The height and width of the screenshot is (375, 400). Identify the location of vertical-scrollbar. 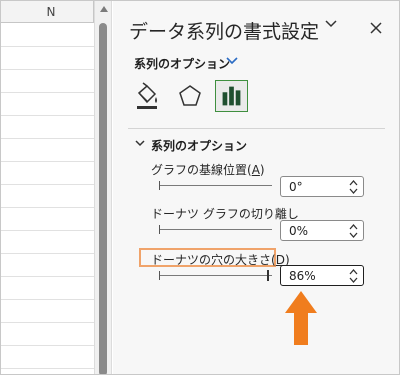
(103, 187).